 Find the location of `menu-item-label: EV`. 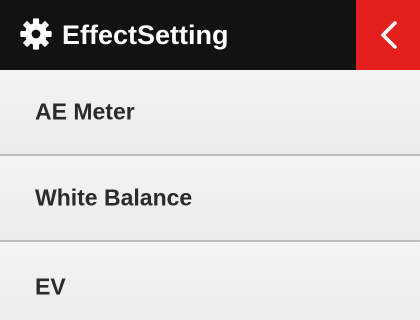

menu-item-label: EV is located at coordinates (50, 286).